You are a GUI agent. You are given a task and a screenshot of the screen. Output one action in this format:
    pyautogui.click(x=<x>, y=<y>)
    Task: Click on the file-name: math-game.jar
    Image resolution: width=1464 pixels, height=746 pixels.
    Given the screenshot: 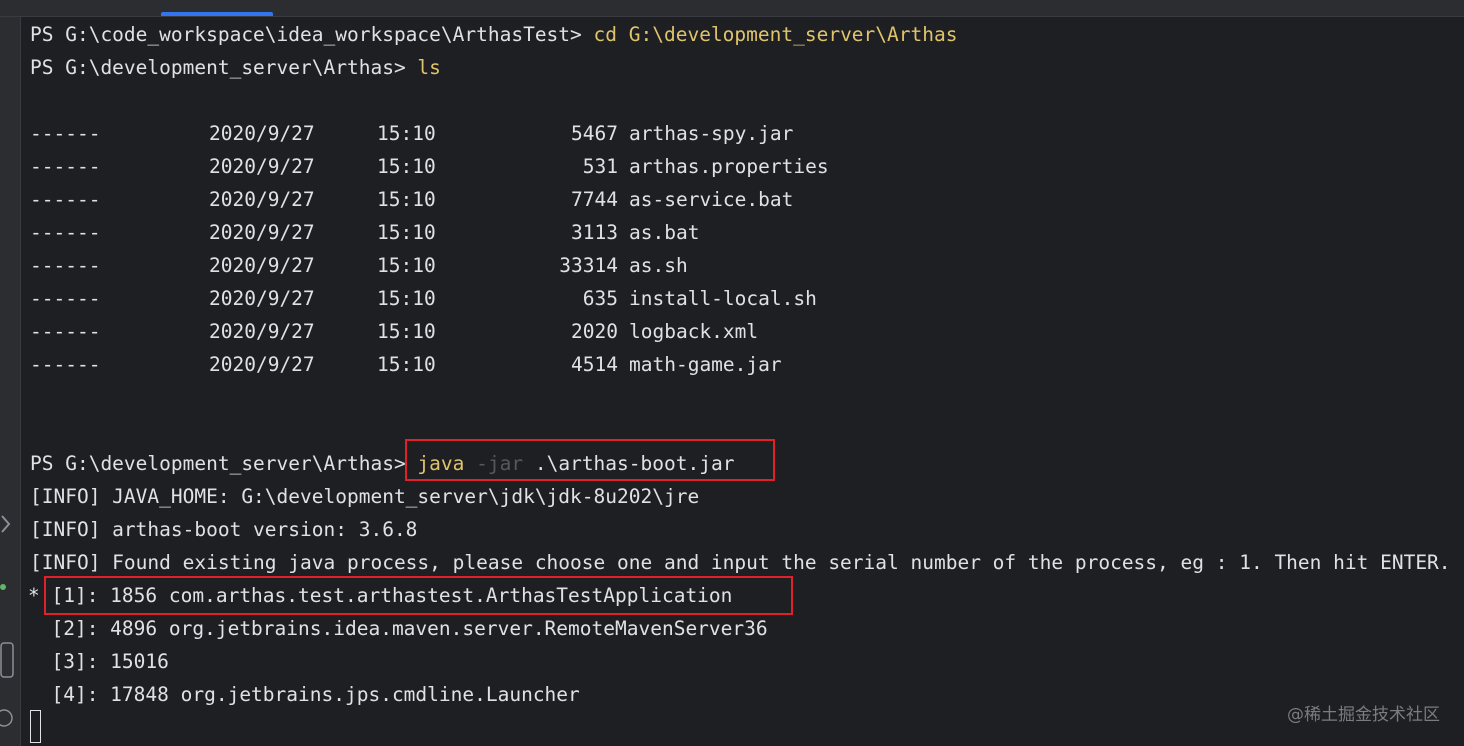 What is the action you would take?
    pyautogui.click(x=705, y=364)
    